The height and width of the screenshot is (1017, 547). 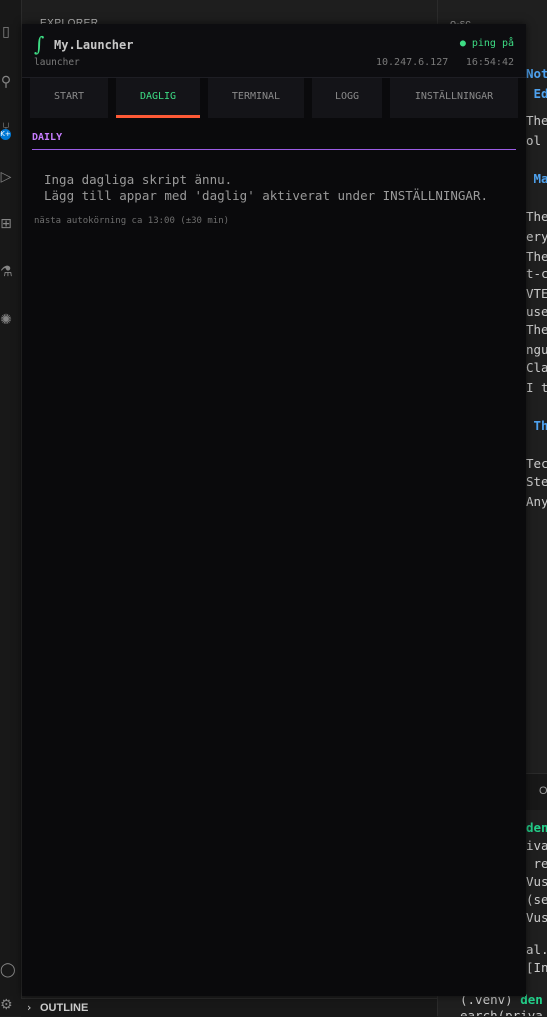 What do you see at coordinates (486, 43) in the screenshot?
I see `ping-status: ● ping på` at bounding box center [486, 43].